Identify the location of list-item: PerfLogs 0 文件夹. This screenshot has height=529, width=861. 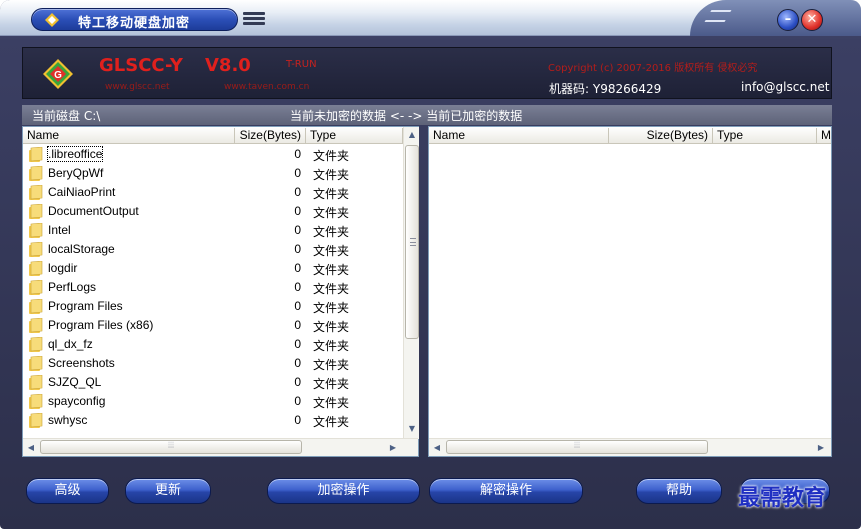
(220, 287).